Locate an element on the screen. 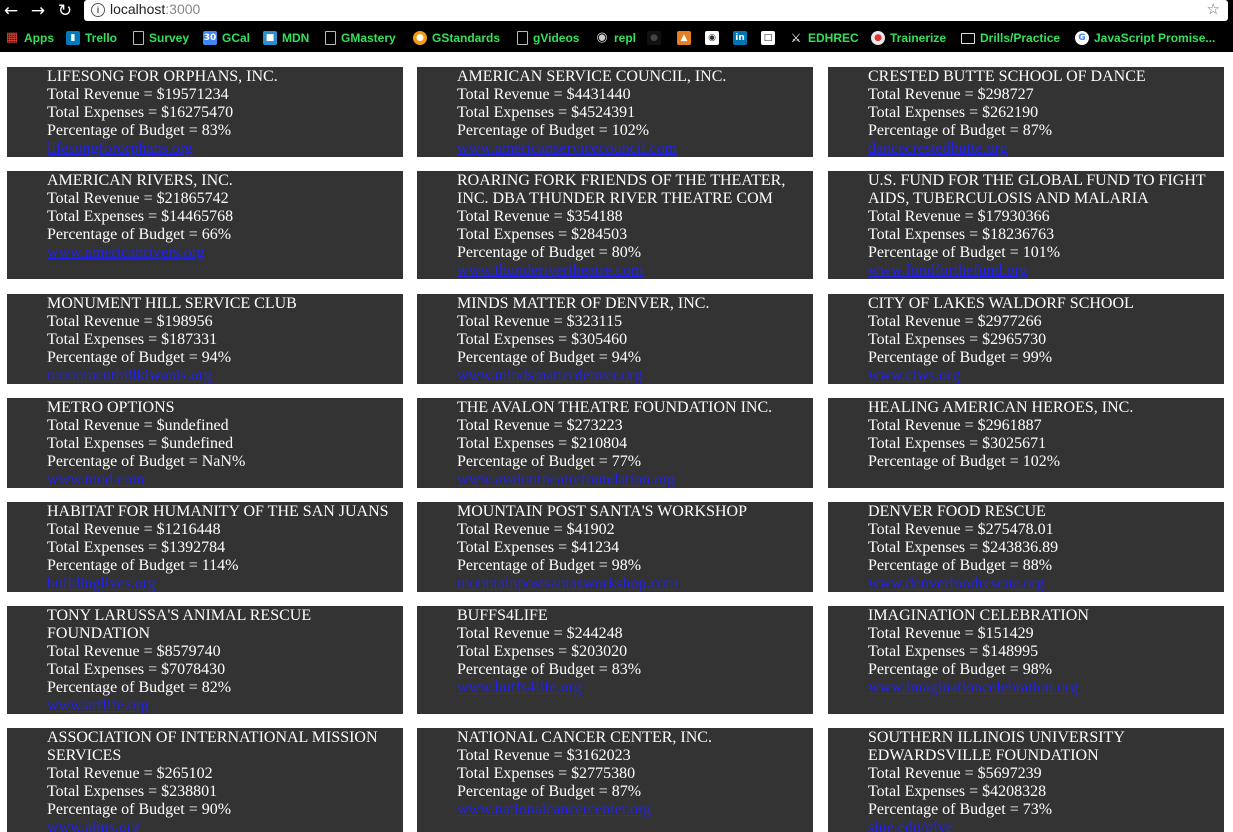  bookmark-gmastery: GMastery is located at coordinates (360, 38).